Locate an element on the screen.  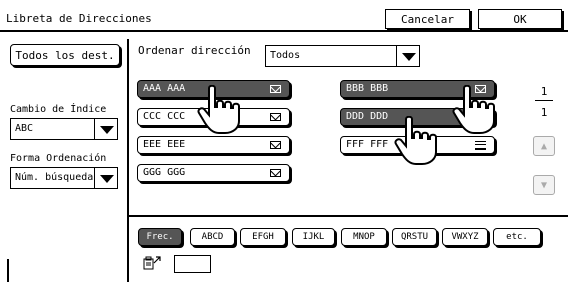
cancel-button: Cancelar is located at coordinates (427, 19).